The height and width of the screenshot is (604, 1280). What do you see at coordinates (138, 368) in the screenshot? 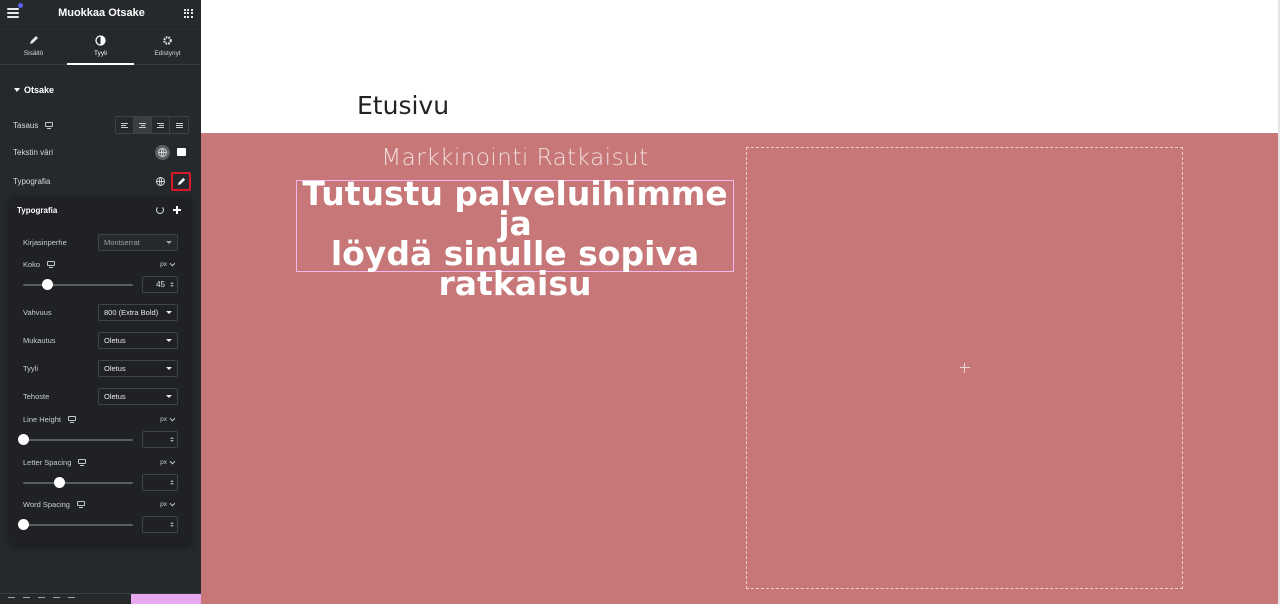
I see `style-select: Oletus` at bounding box center [138, 368].